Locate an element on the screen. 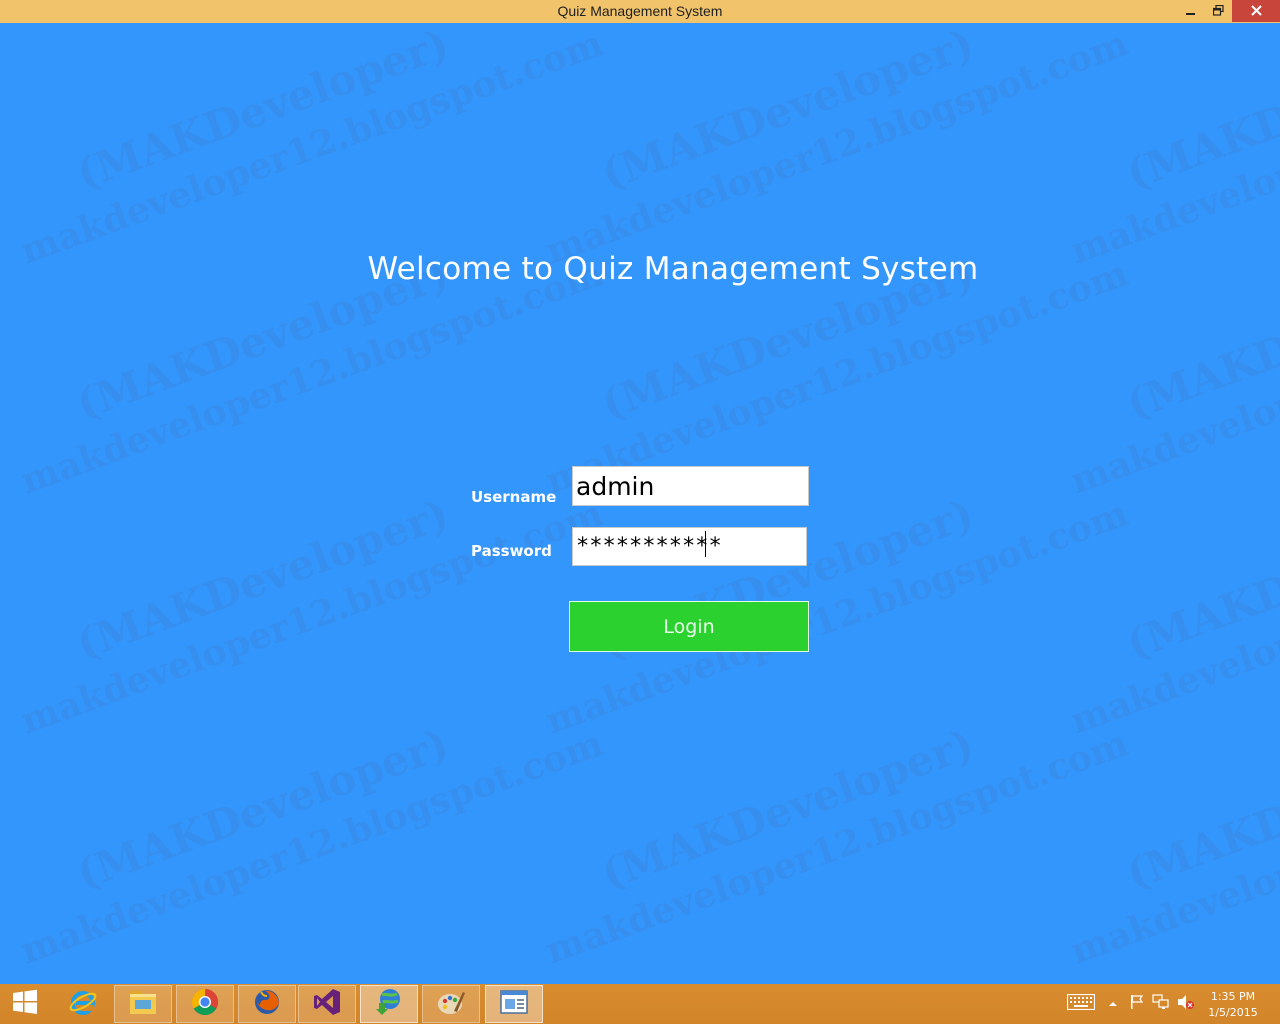 This screenshot has height=1024, width=1280. quiz-app-icon is located at coordinates (514, 1004).